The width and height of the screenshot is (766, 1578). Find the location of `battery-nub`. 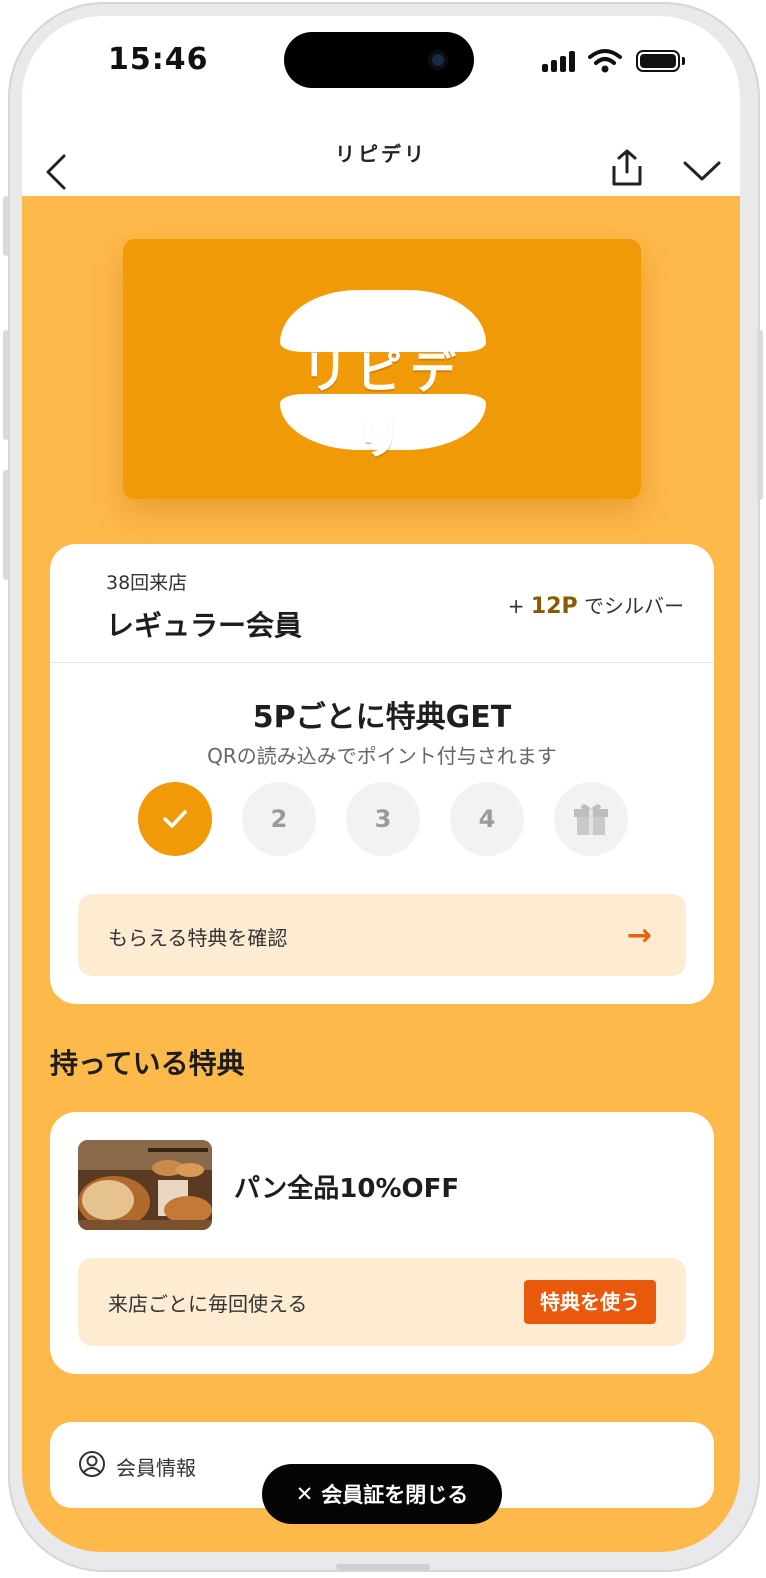

battery-nub is located at coordinates (683, 61).